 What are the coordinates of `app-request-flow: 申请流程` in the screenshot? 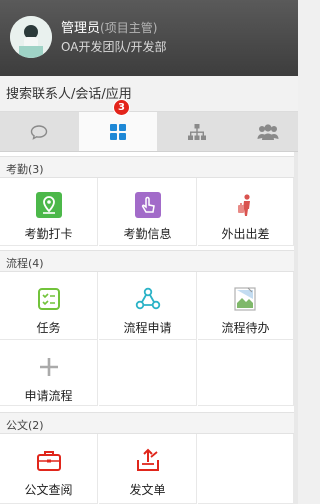 It's located at (49, 373).